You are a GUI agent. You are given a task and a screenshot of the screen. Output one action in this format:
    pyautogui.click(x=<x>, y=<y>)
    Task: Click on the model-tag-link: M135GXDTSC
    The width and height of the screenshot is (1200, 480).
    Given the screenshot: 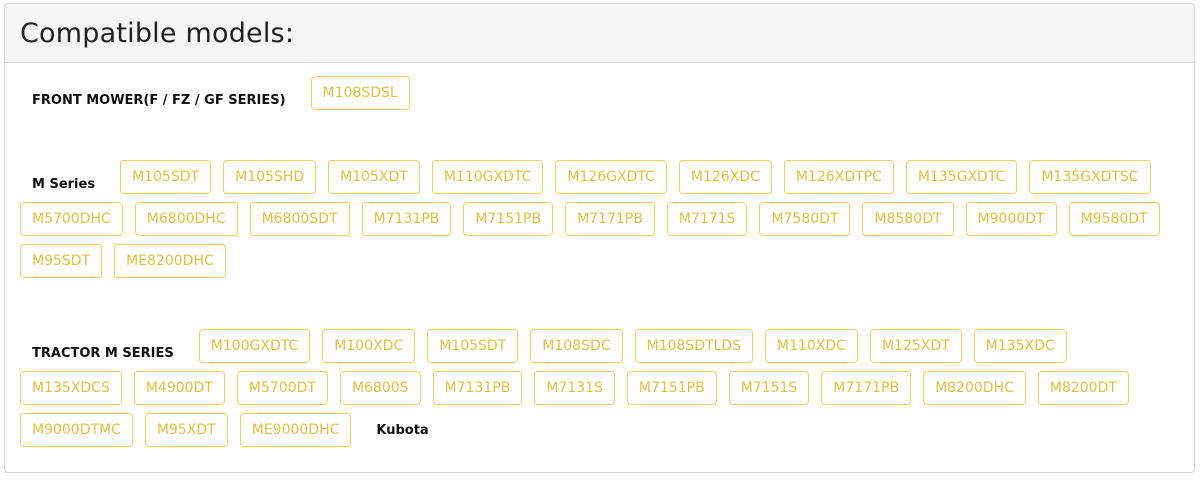 What is the action you would take?
    pyautogui.click(x=1090, y=177)
    